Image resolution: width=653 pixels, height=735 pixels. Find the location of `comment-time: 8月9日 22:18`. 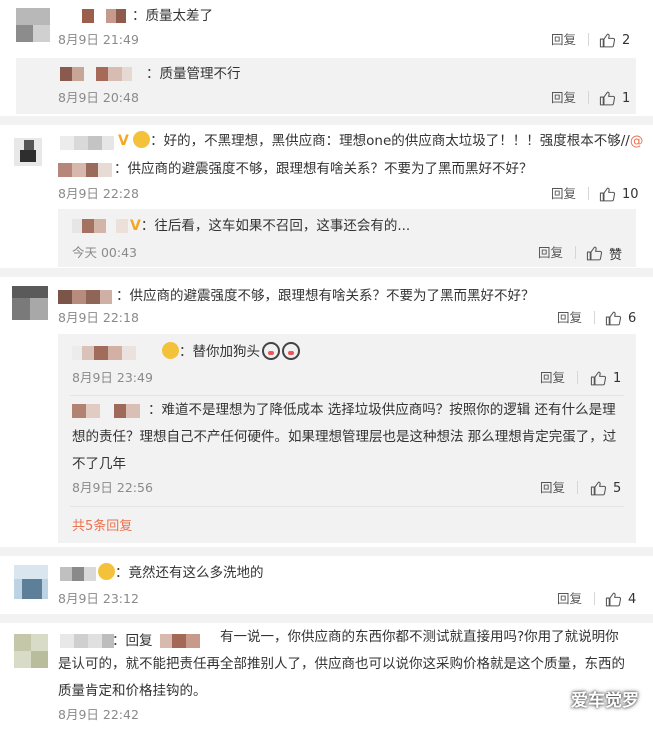

comment-time: 8月9日 22:18 is located at coordinates (98, 317).